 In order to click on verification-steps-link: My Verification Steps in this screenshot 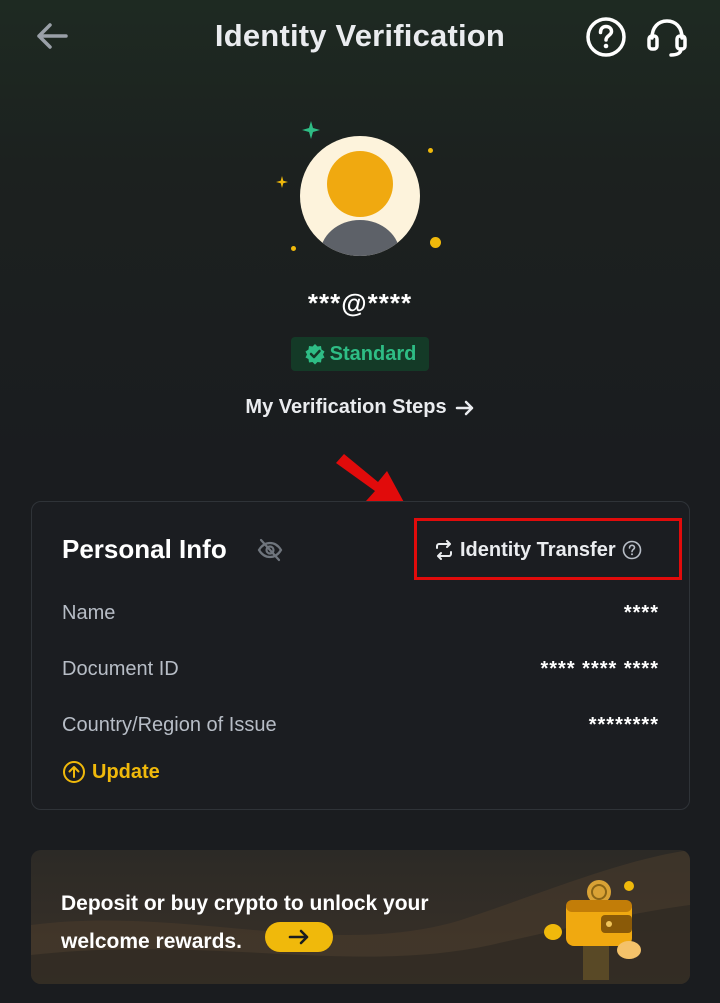, I will do `click(360, 407)`.